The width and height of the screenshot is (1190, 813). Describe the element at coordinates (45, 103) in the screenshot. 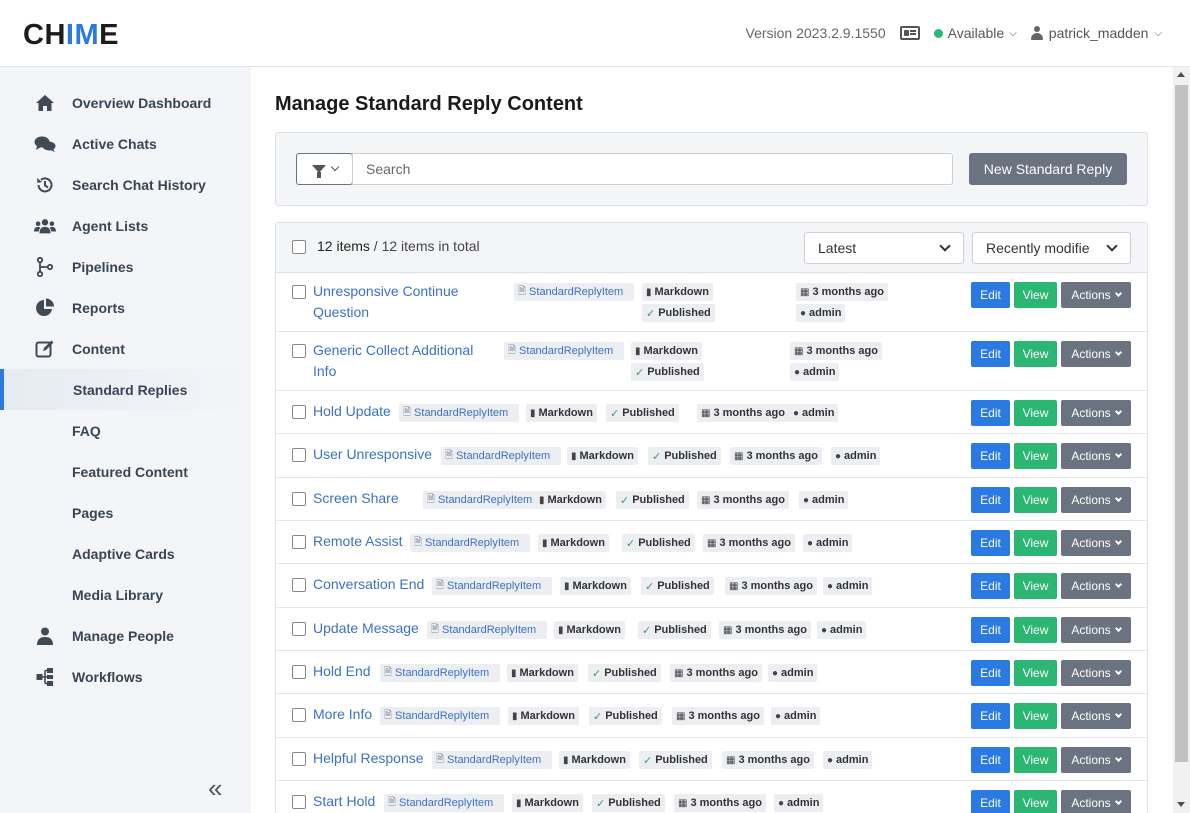

I see `home-icon` at that location.